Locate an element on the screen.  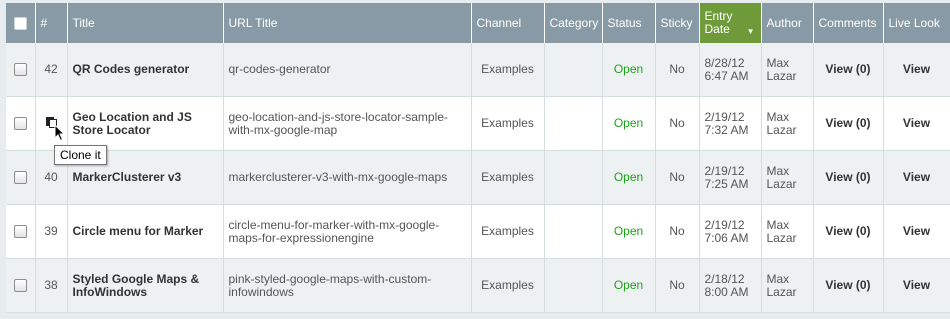
entry-title-link: Geo Location and JS Store Locator is located at coordinates (145, 123).